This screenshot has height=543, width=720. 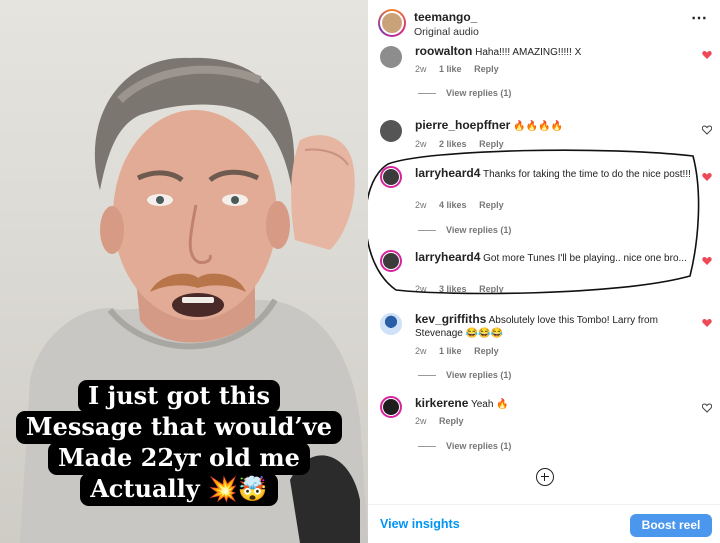 I want to click on comment-username: kirkerene, so click(x=441, y=403).